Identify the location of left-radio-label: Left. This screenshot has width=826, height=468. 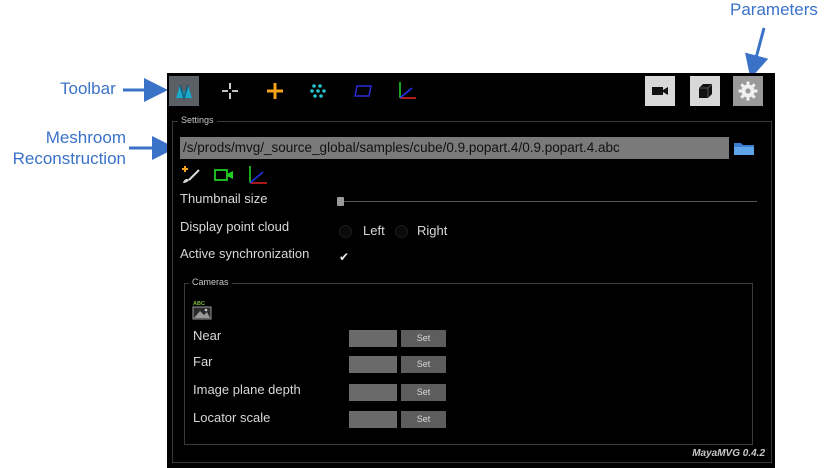
(374, 230).